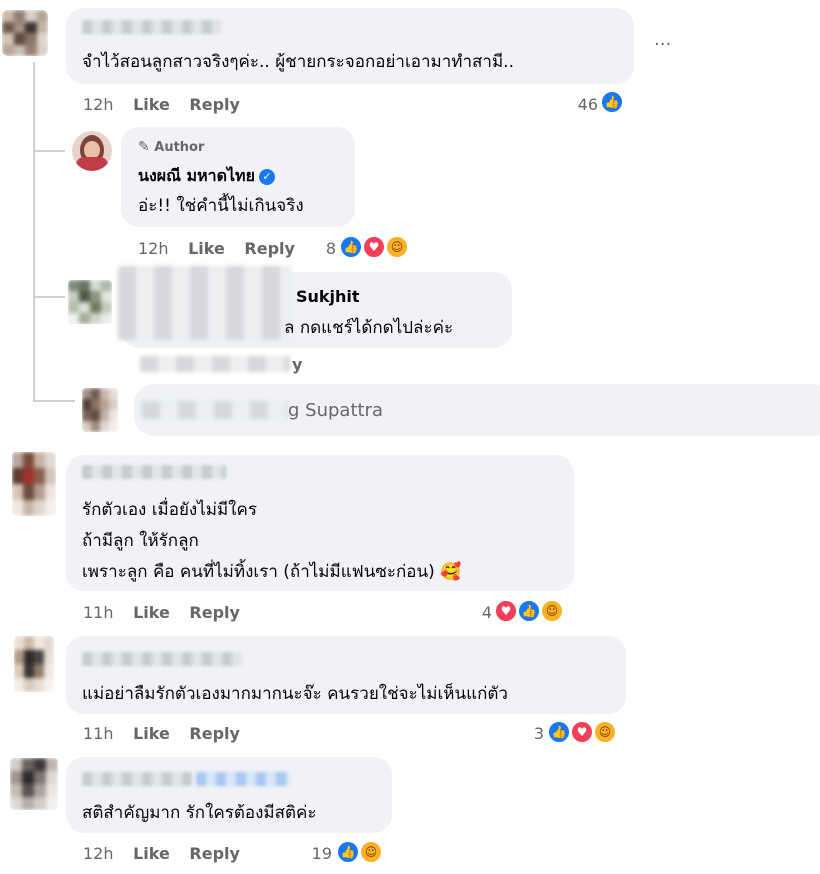  What do you see at coordinates (266, 176) in the screenshot?
I see `verified-badge-icon: ✓` at bounding box center [266, 176].